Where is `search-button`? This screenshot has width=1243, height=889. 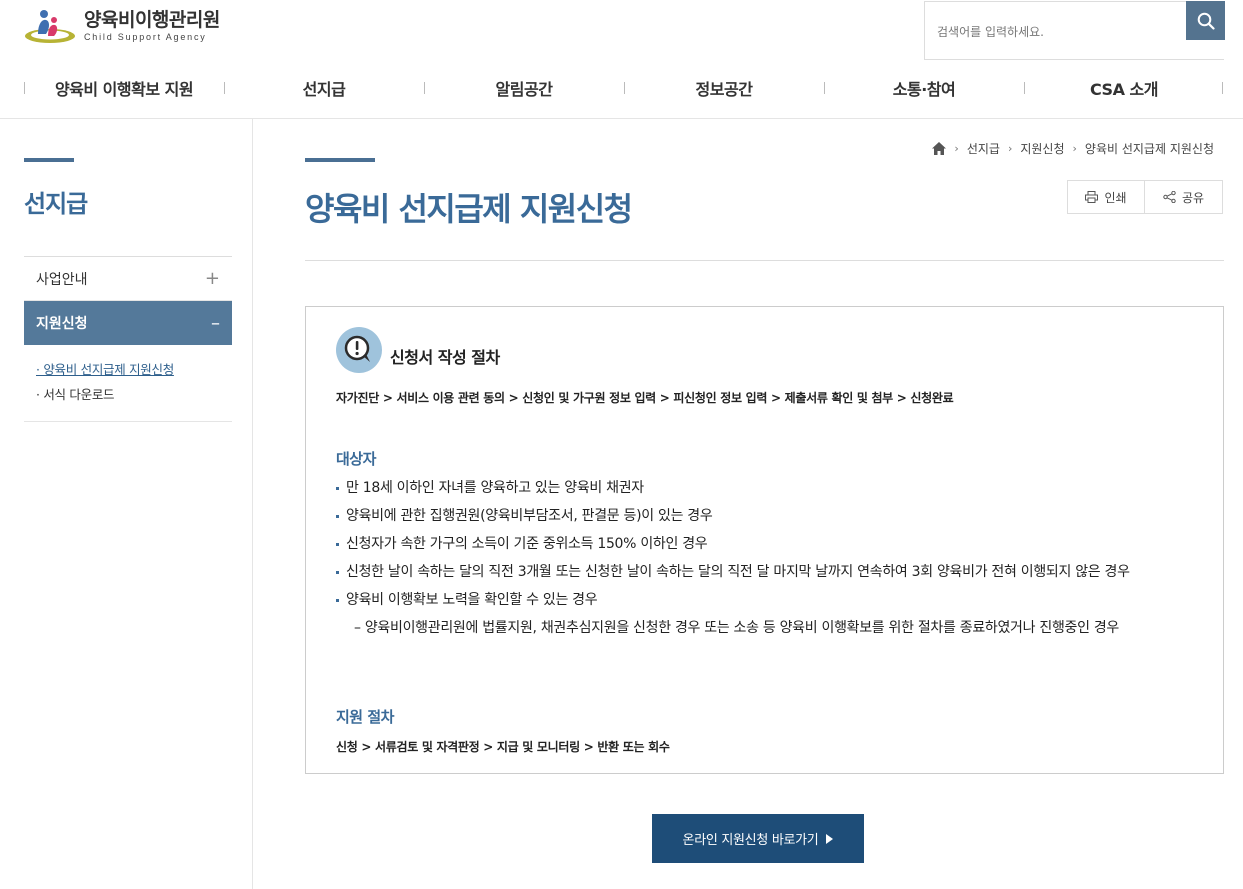
search-button is located at coordinates (1205, 20).